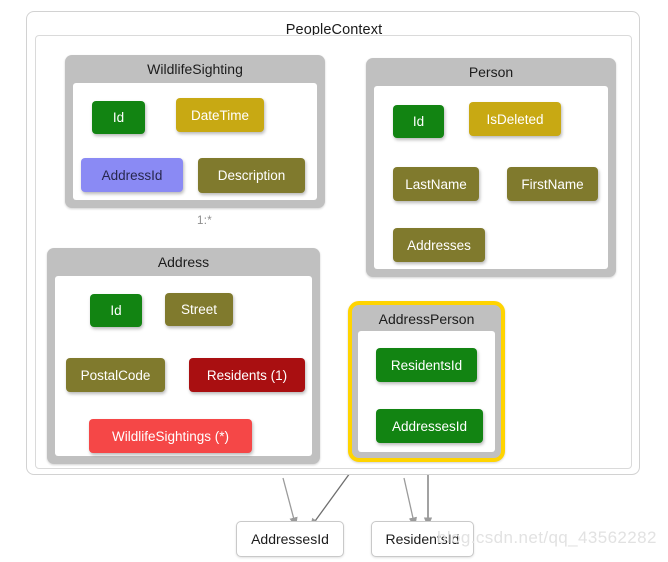  I want to click on edge-address-to-residentsid, so click(410, 502).